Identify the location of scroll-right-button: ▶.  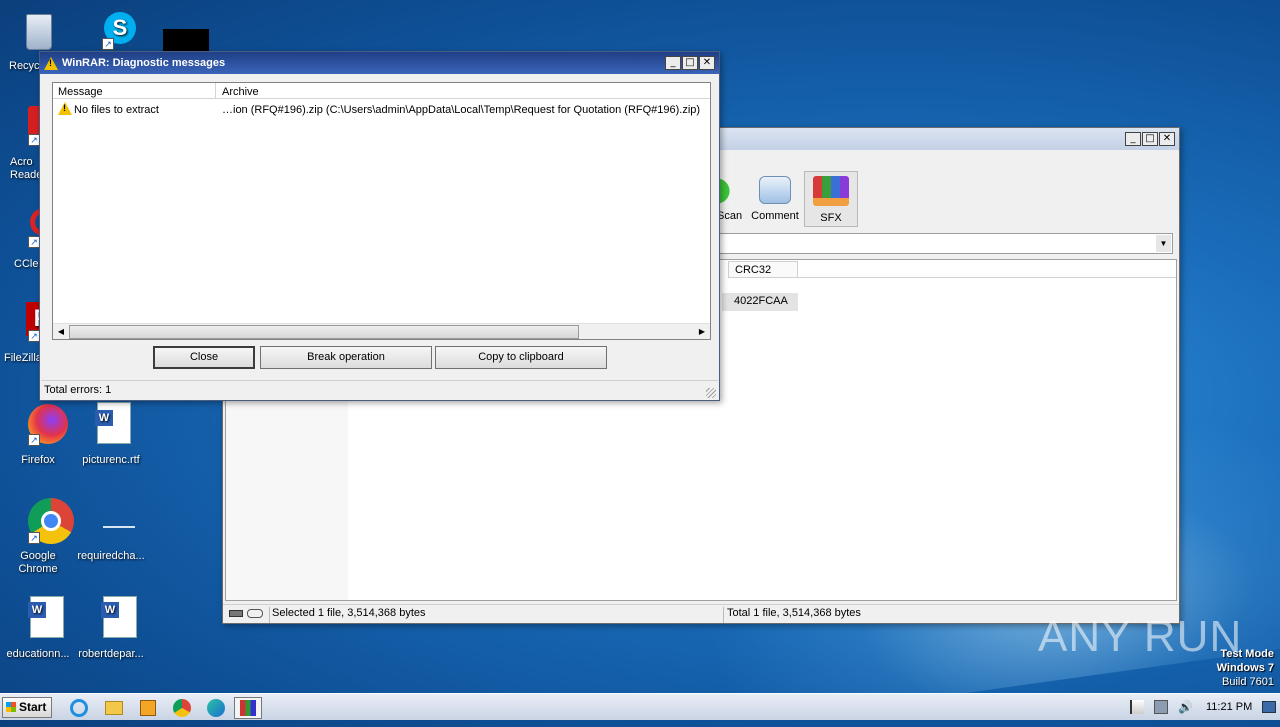
(702, 332).